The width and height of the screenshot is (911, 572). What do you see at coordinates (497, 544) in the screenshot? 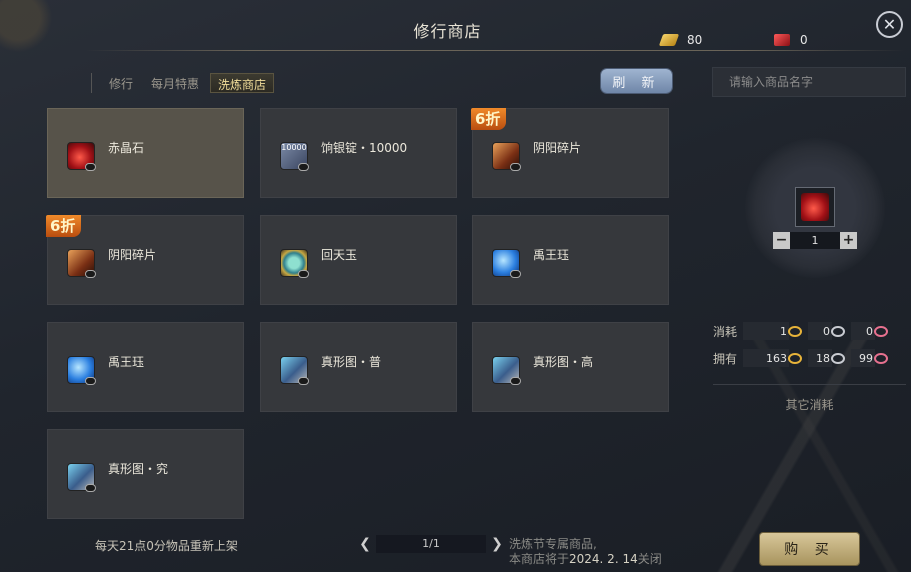
I see `next-page-icon: ❯` at bounding box center [497, 544].